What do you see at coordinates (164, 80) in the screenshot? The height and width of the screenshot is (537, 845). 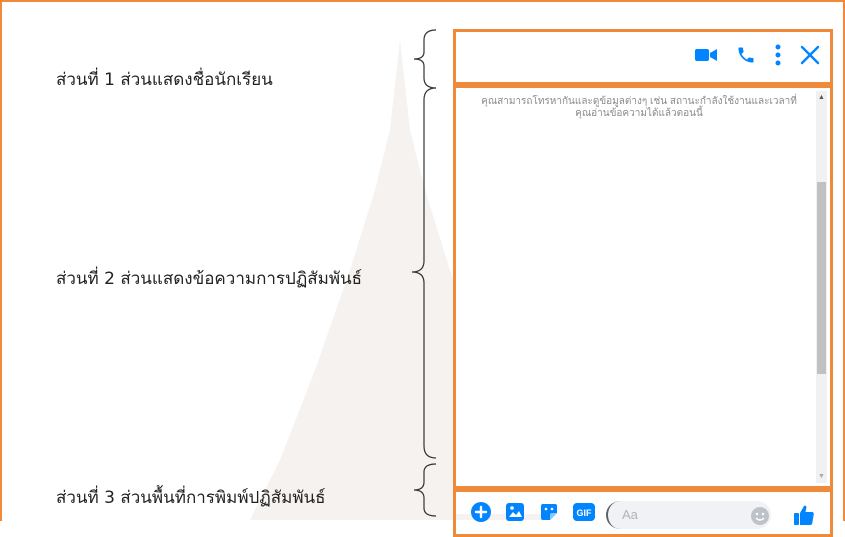 I see `section1-label: ส่วนที่ 1 ส่วนแสดงชื่อนักเรียน` at bounding box center [164, 80].